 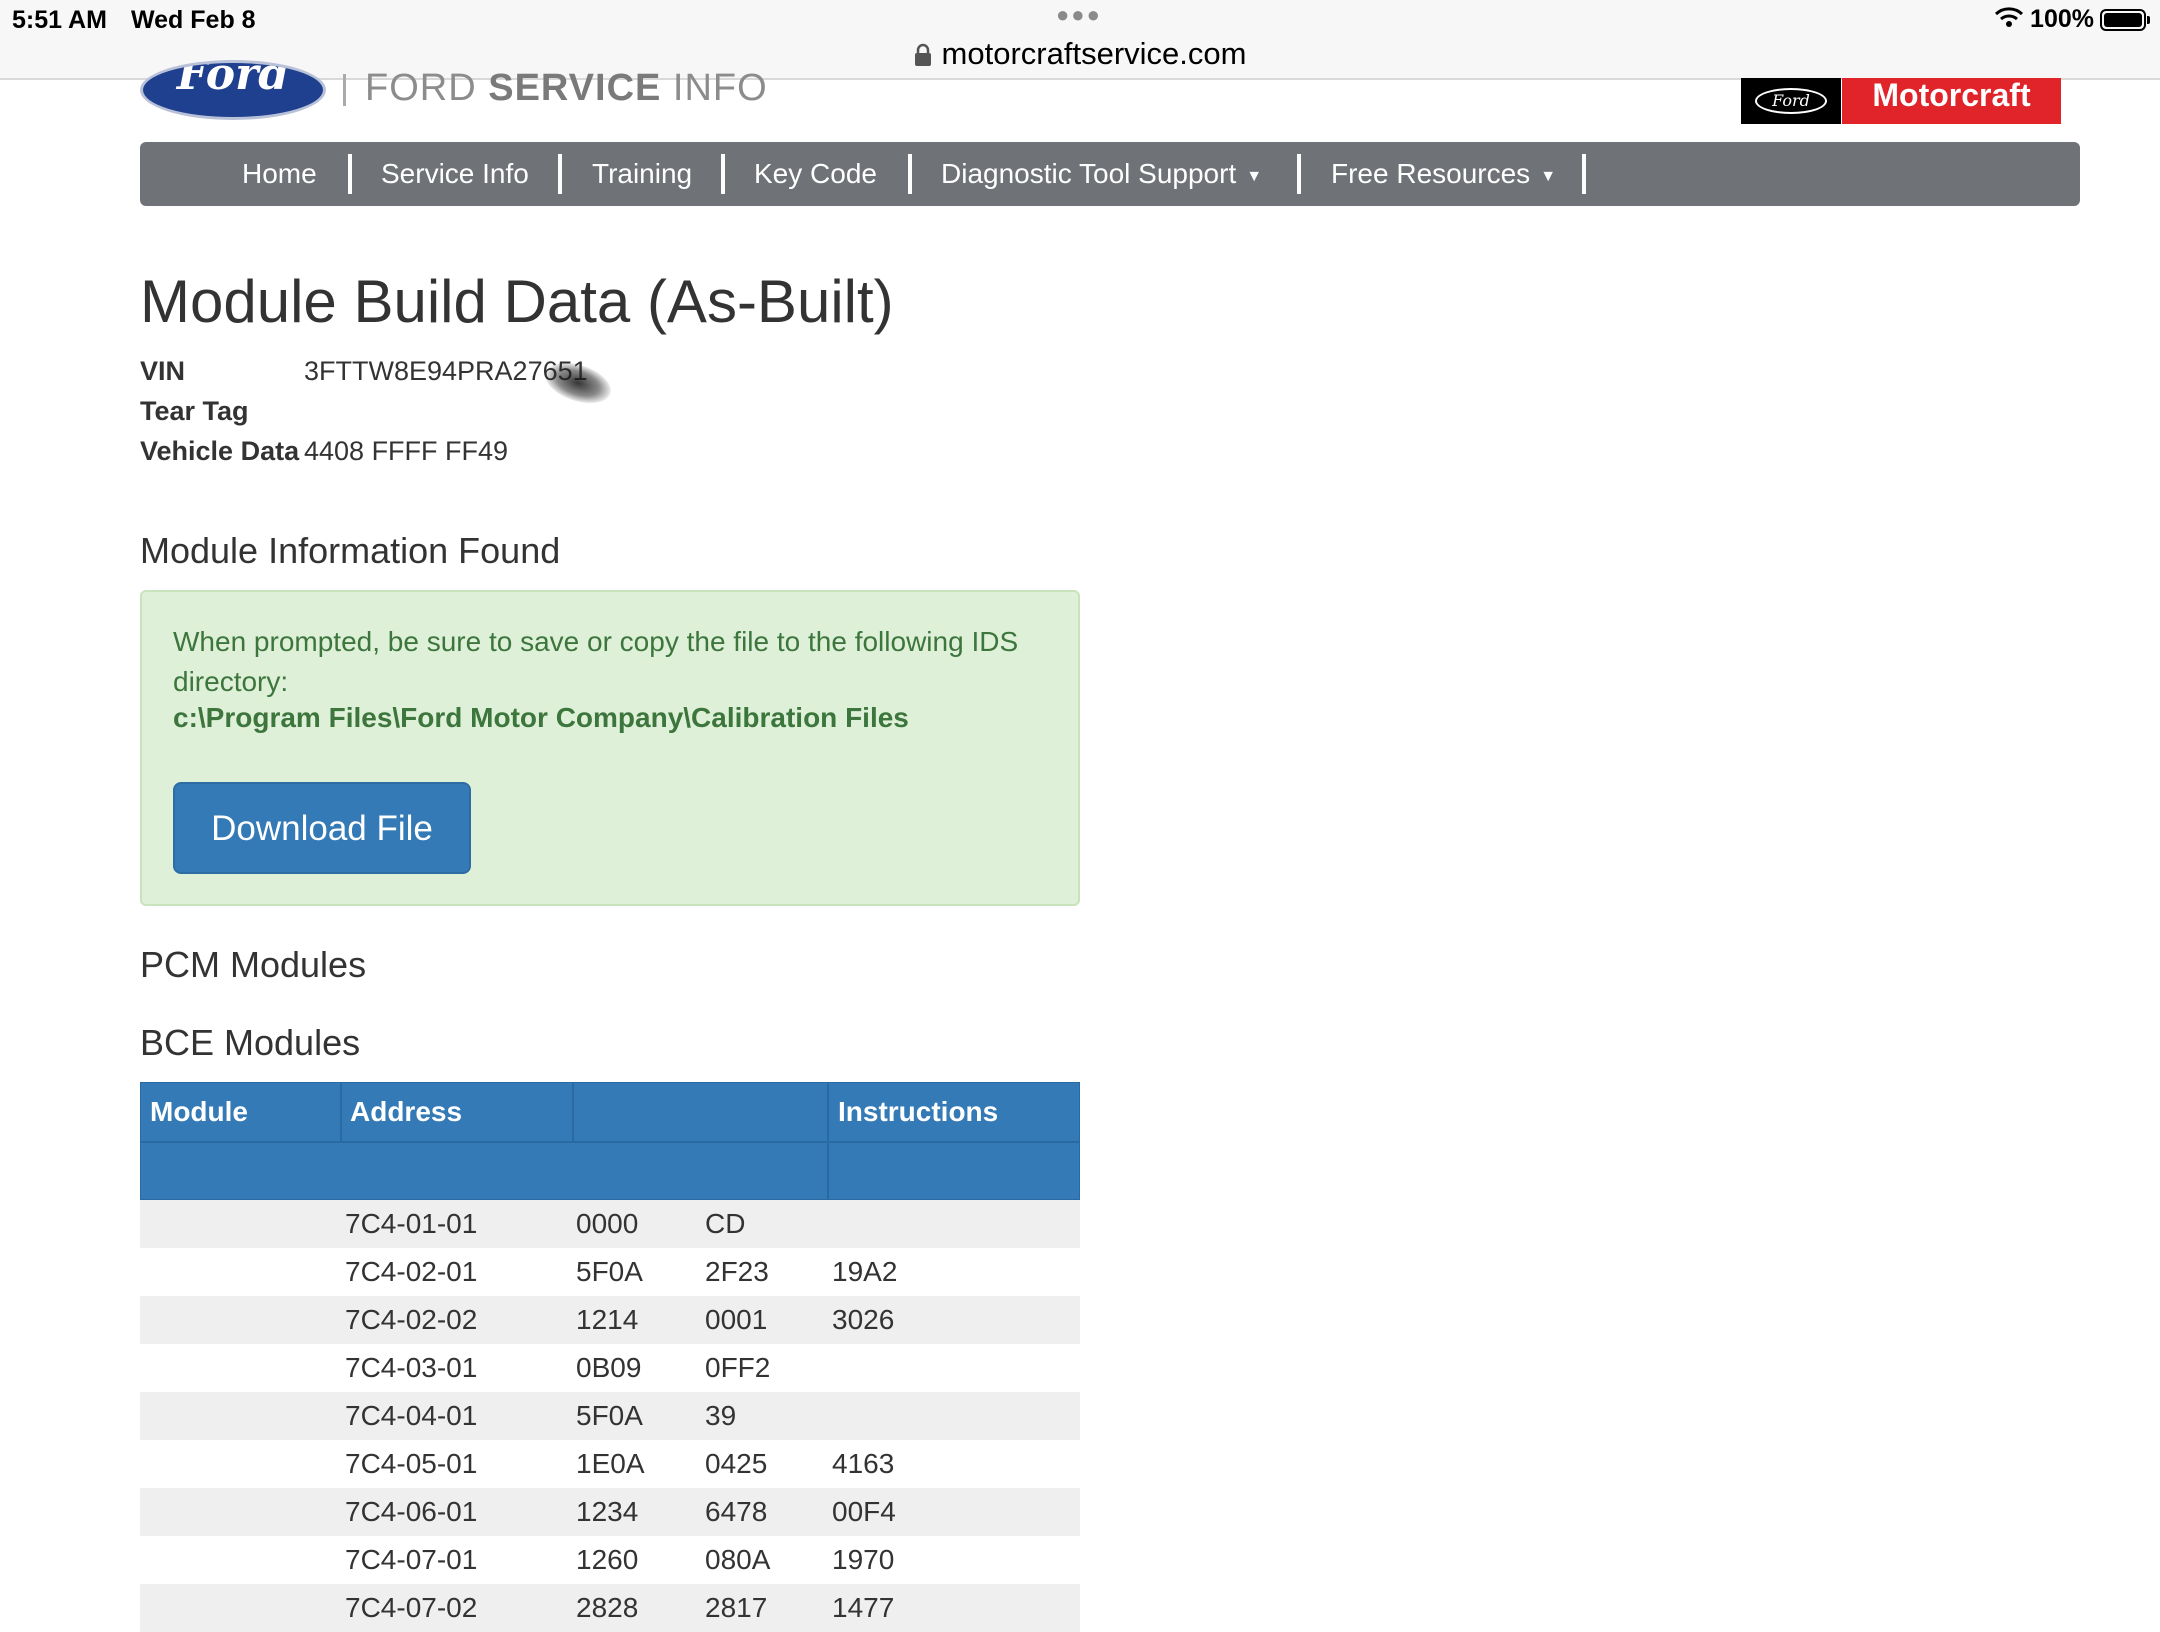 What do you see at coordinates (863, 1463) in the screenshot?
I see `cell-instructions: 4163` at bounding box center [863, 1463].